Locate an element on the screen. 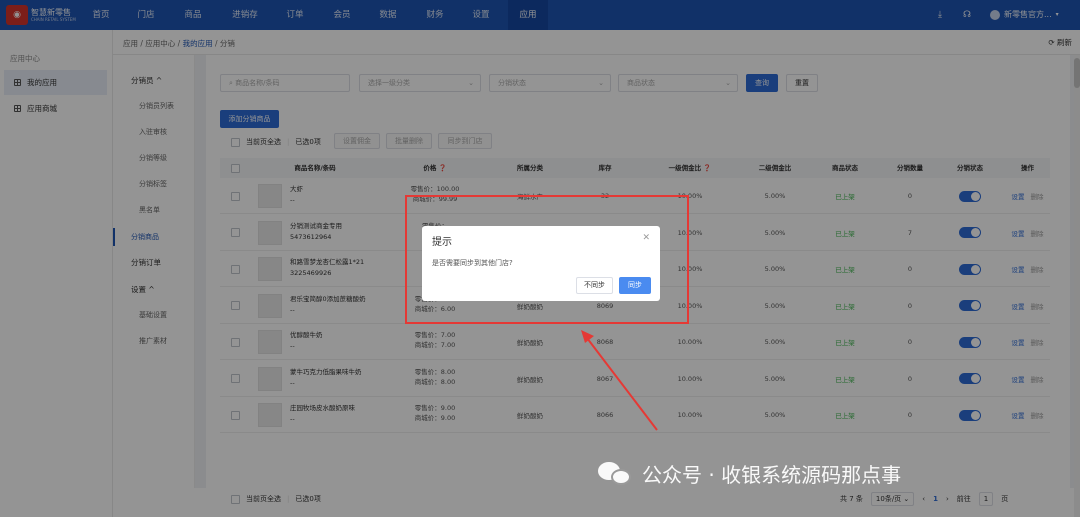  watermark-text: 公众号 · 收银系统源码那点事 is located at coordinates (772, 474).